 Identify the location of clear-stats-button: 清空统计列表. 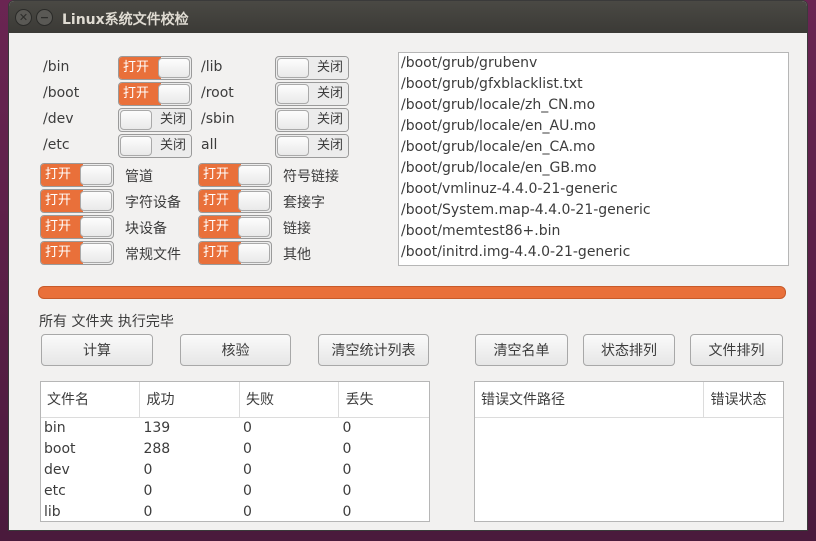
(373, 350).